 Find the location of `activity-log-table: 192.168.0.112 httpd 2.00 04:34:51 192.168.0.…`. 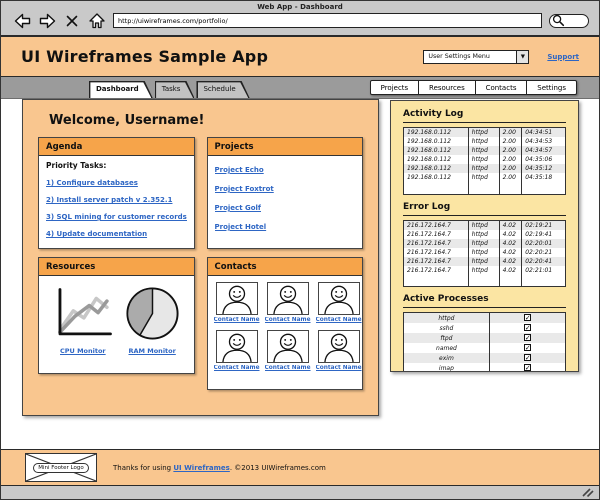

activity-log-table: 192.168.0.112 httpd 2.00 04:34:51 192.168.0.… is located at coordinates (484, 161).